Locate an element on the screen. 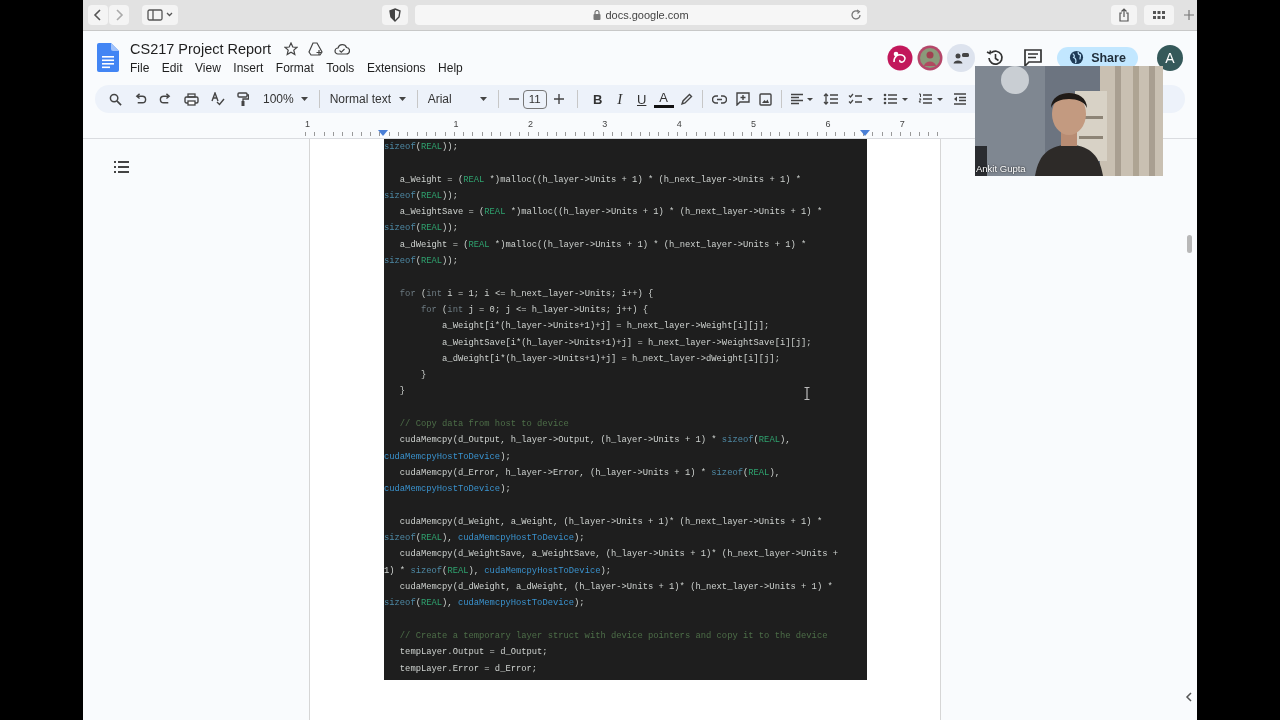 Image resolution: width=1280 pixels, height=720 pixels. code-line: a_Weight[i*(h_layer->Units+1)+j] = h_next_layer->Weight[i][j]; is located at coordinates (605, 327).